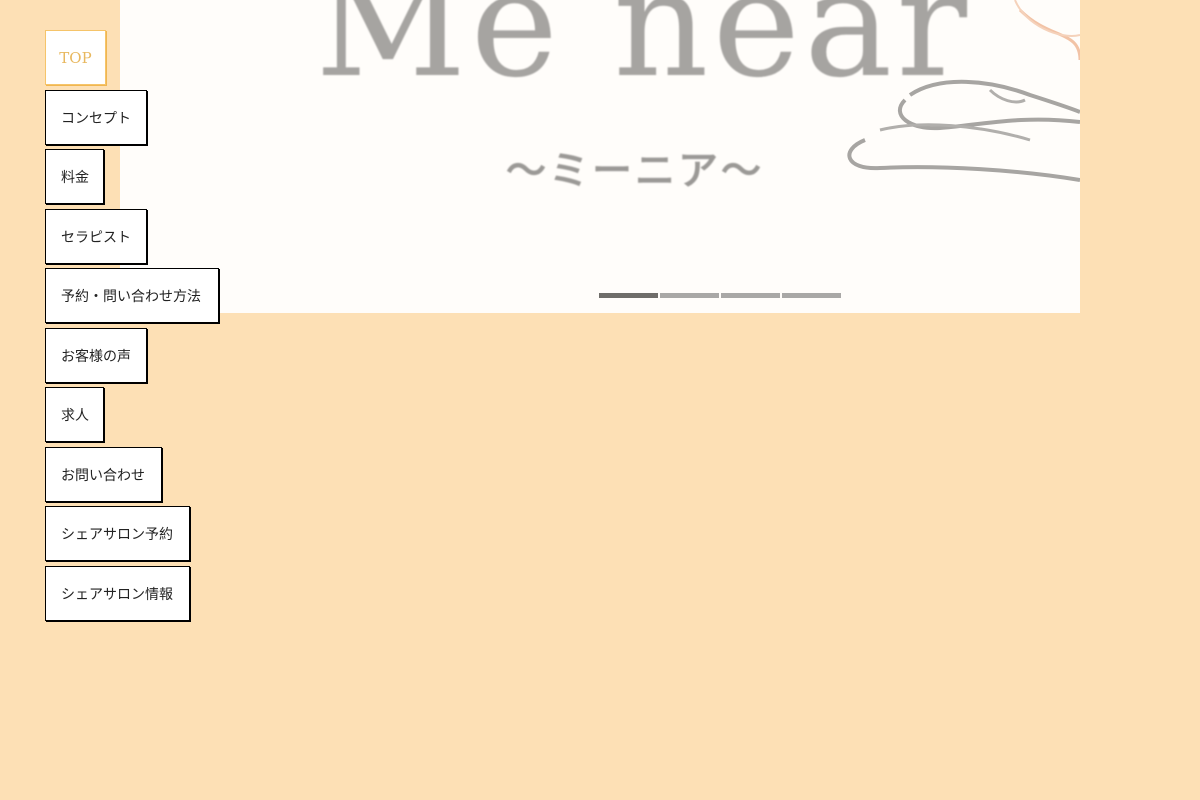 The image size is (1200, 800). I want to click on nav-item-contact: お問い合わせ, so click(103, 474).